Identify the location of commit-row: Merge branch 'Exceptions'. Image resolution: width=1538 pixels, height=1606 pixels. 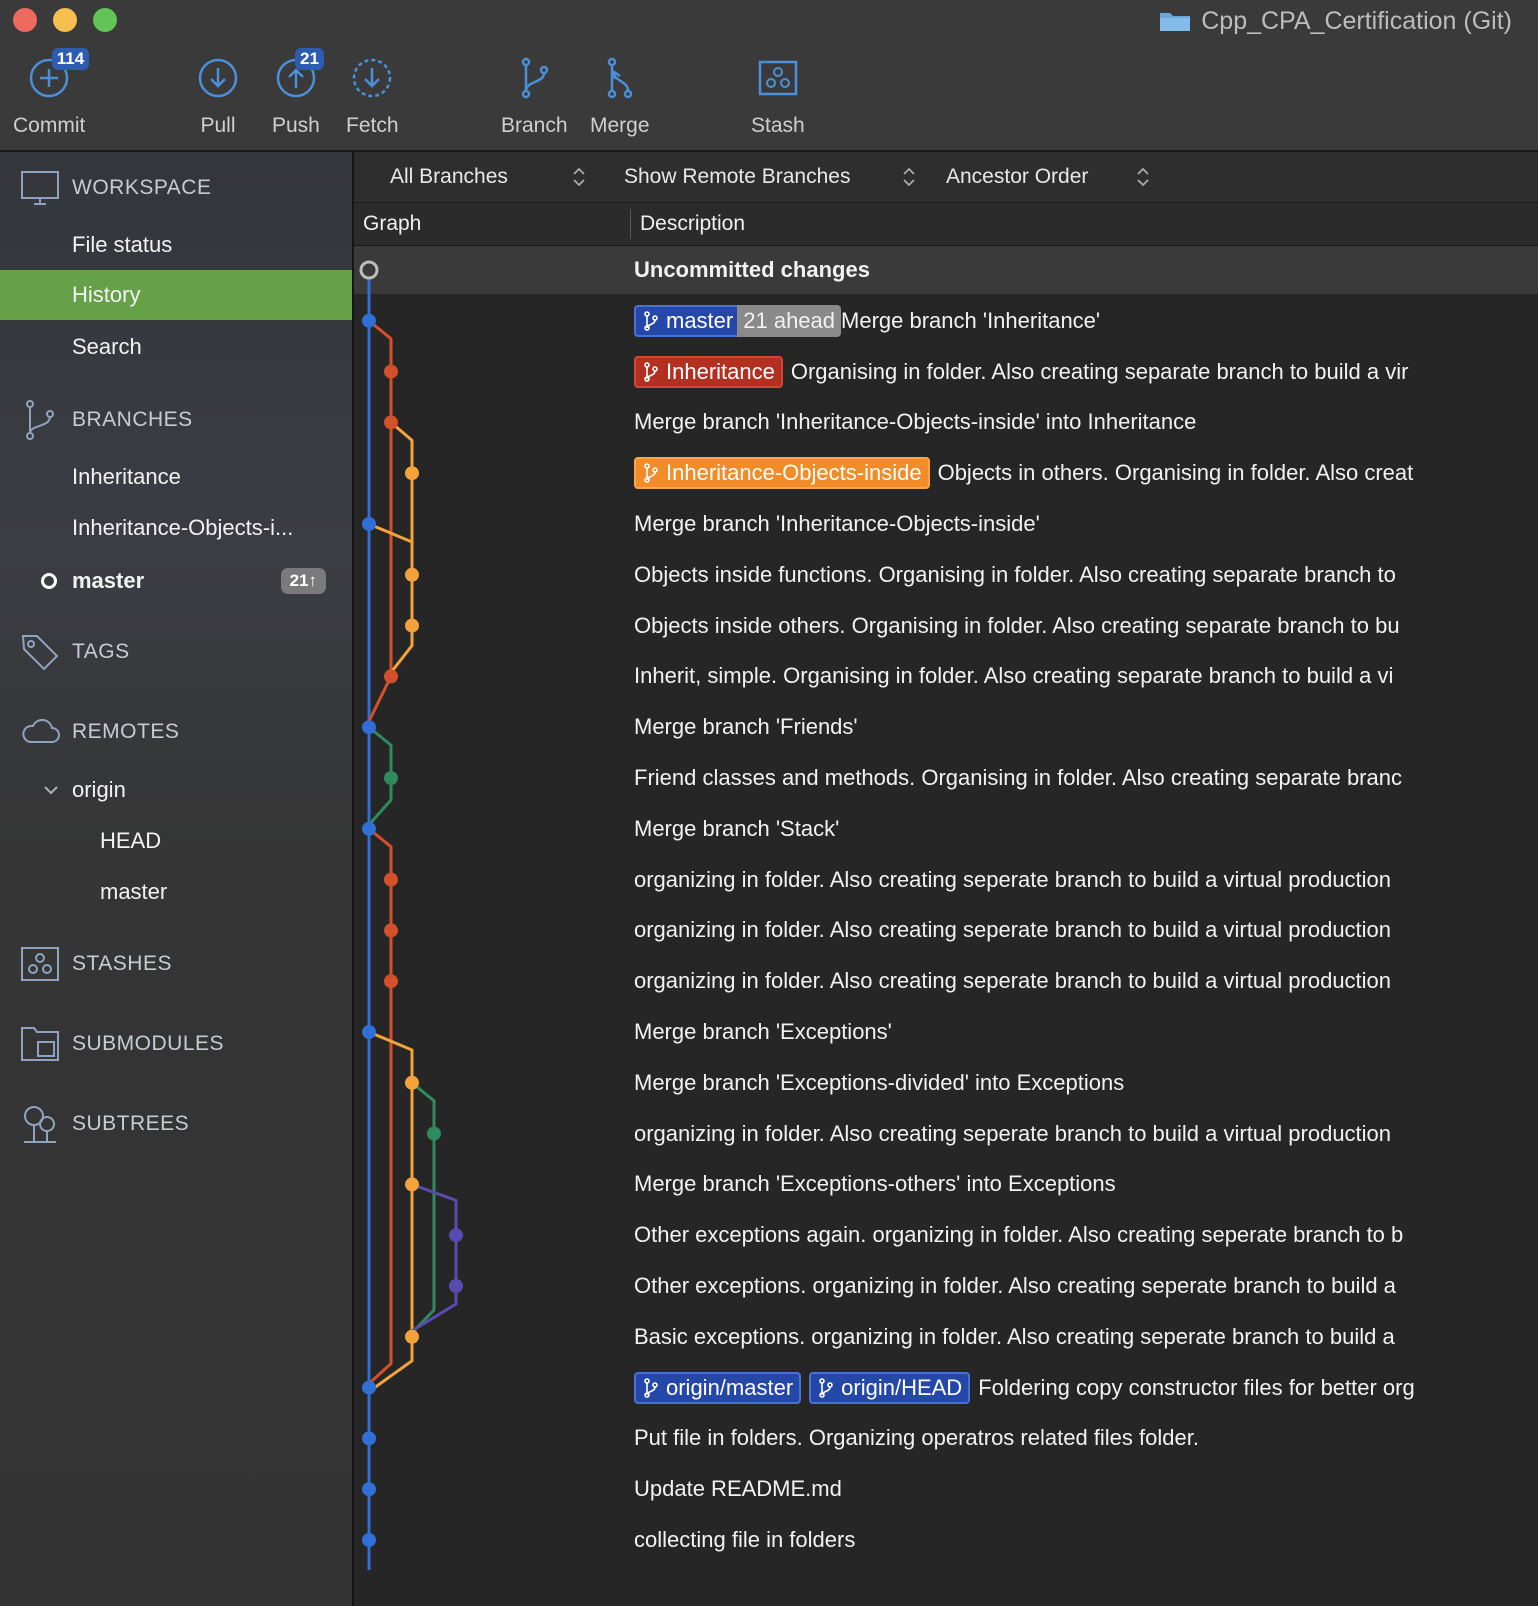
(763, 1032).